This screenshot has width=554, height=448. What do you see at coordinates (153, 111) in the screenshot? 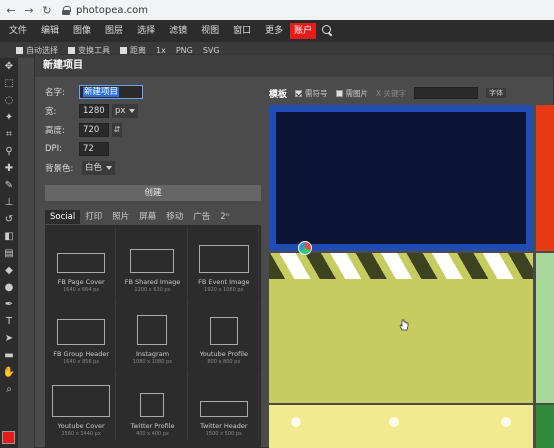
I see `width-row: 宽: 1280 px` at bounding box center [153, 111].